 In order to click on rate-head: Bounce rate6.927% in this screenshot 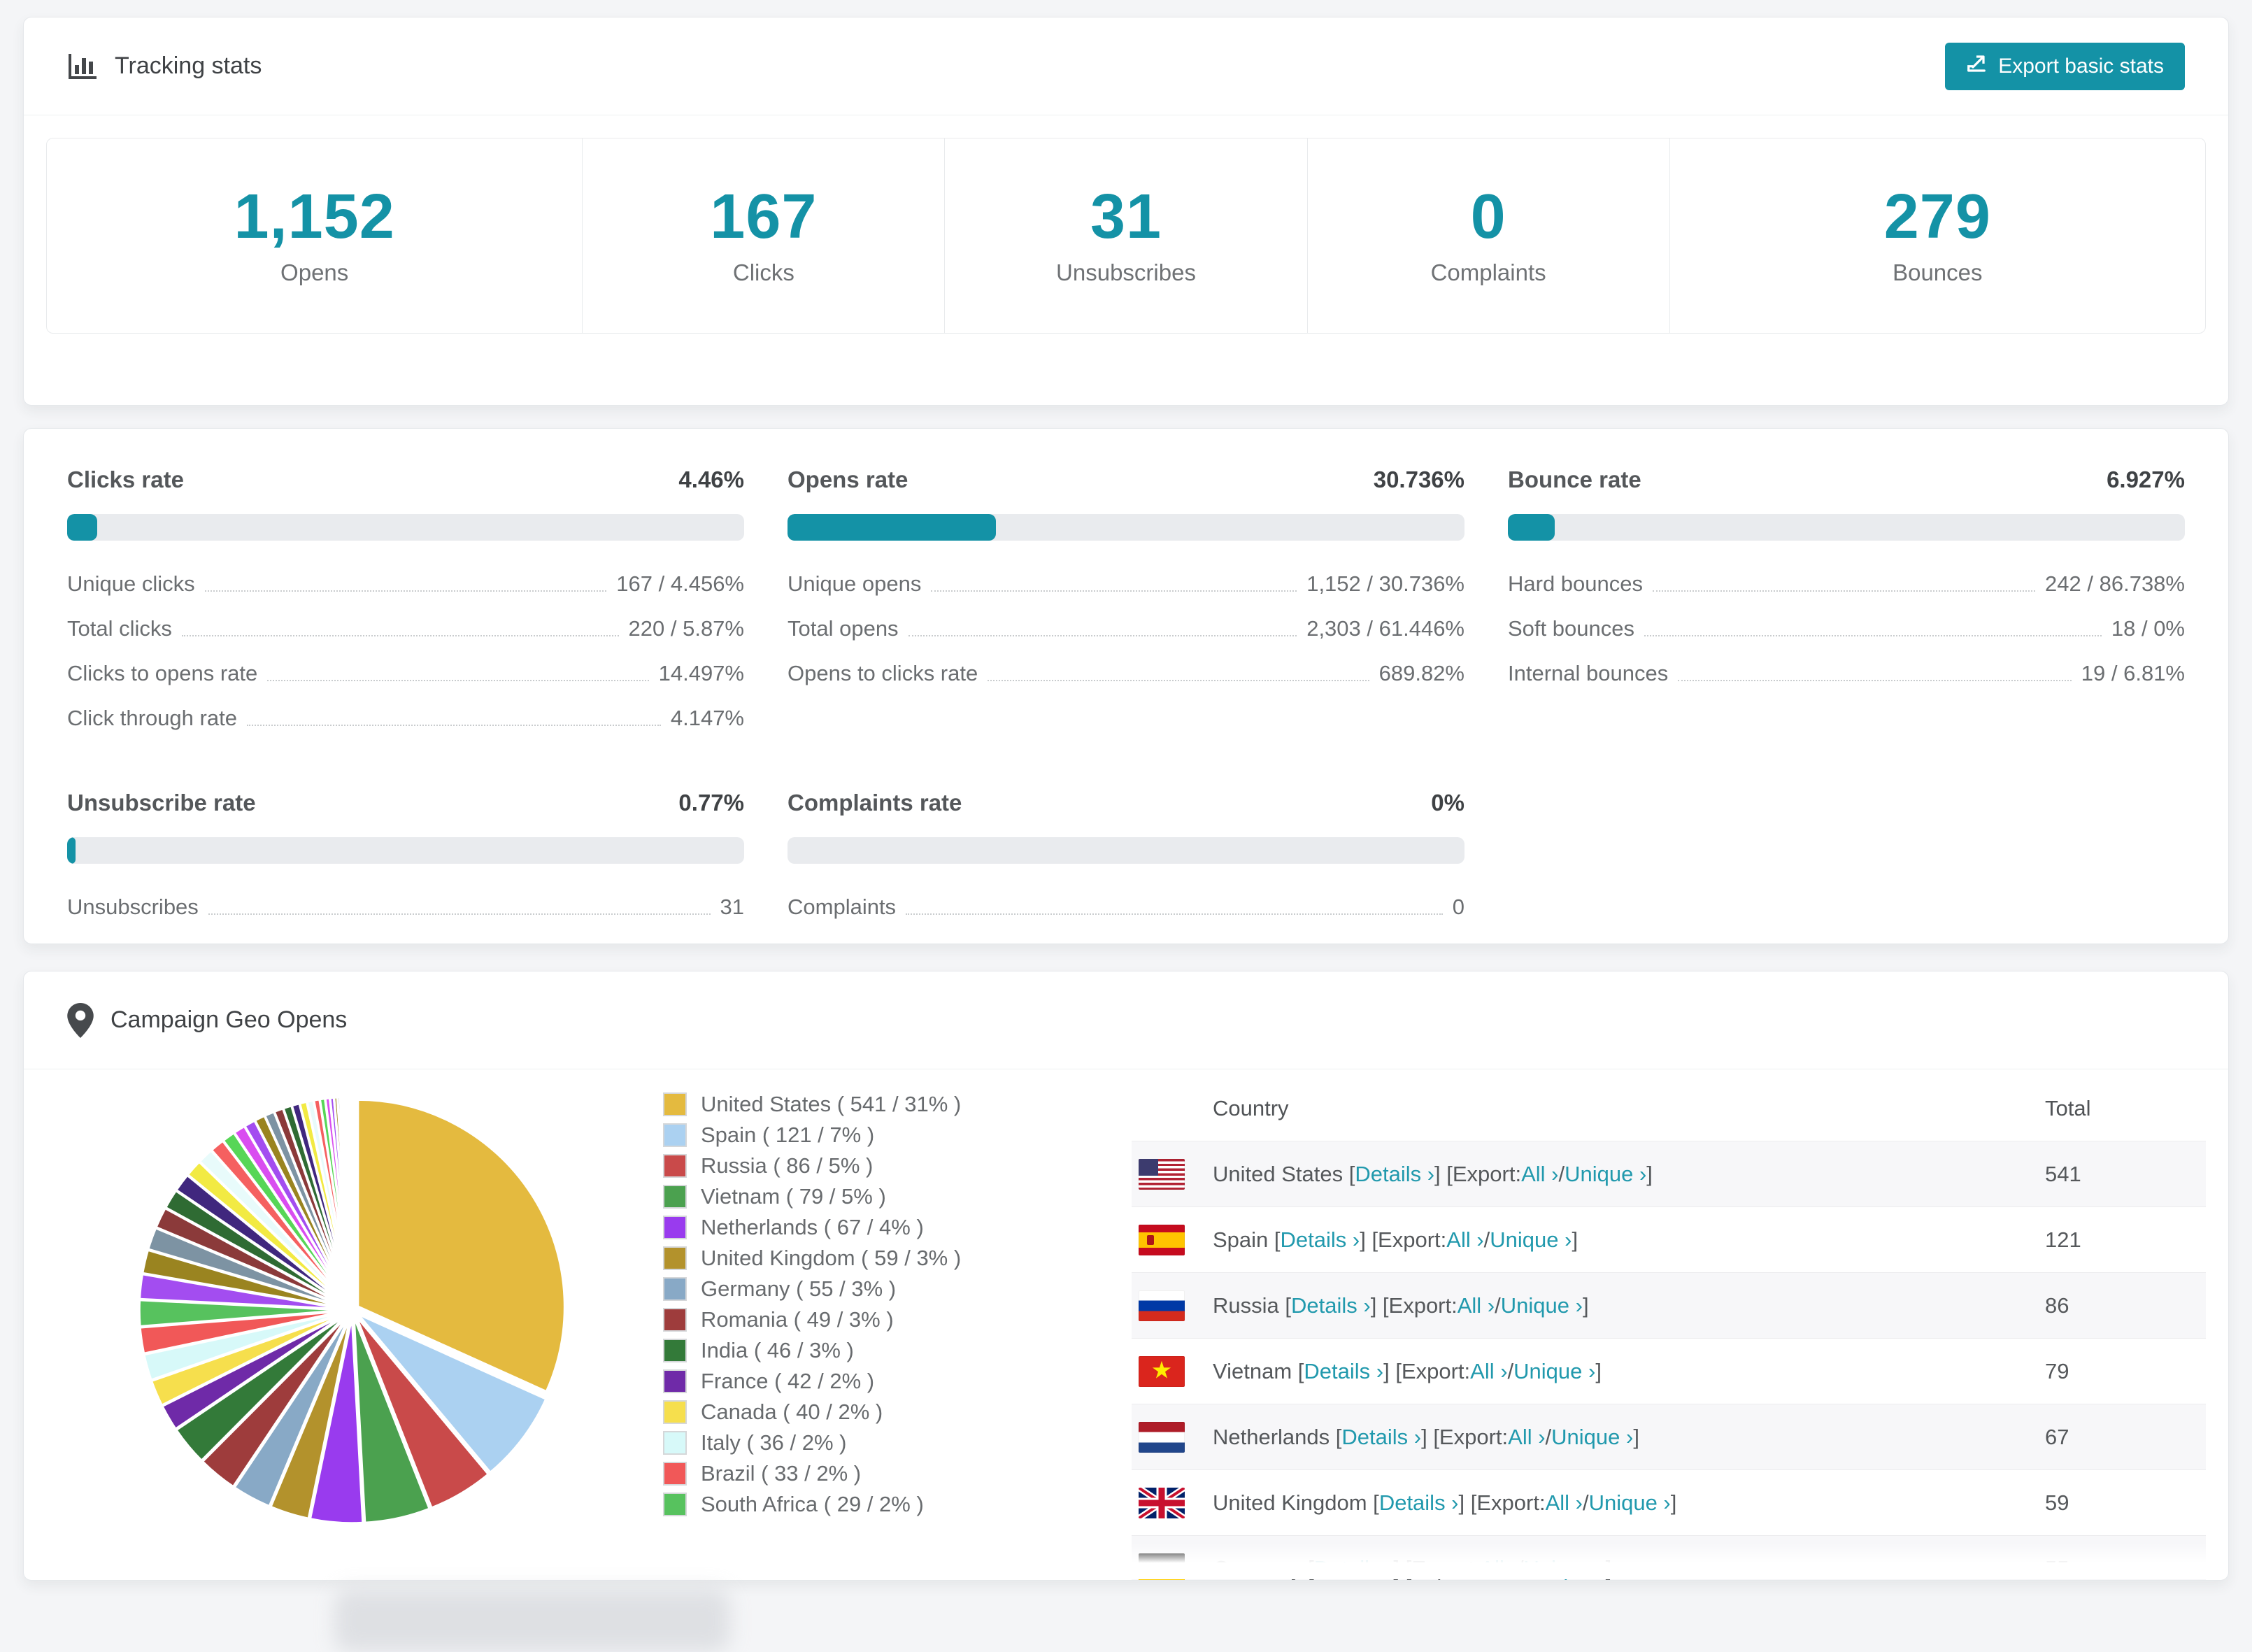, I will do `click(1846, 480)`.